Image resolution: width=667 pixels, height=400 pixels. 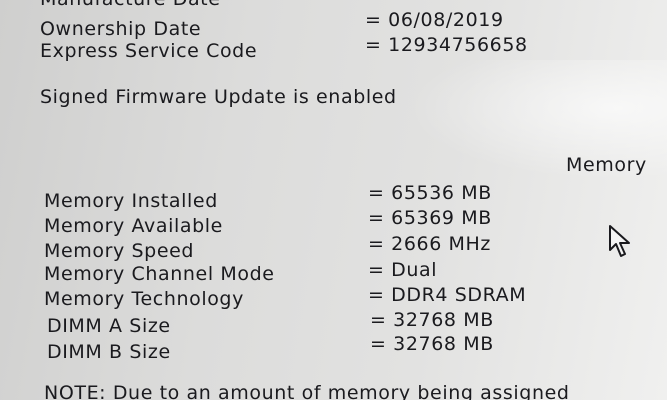 What do you see at coordinates (149, 51) in the screenshot?
I see `express-service-code-label: Express Service Code` at bounding box center [149, 51].